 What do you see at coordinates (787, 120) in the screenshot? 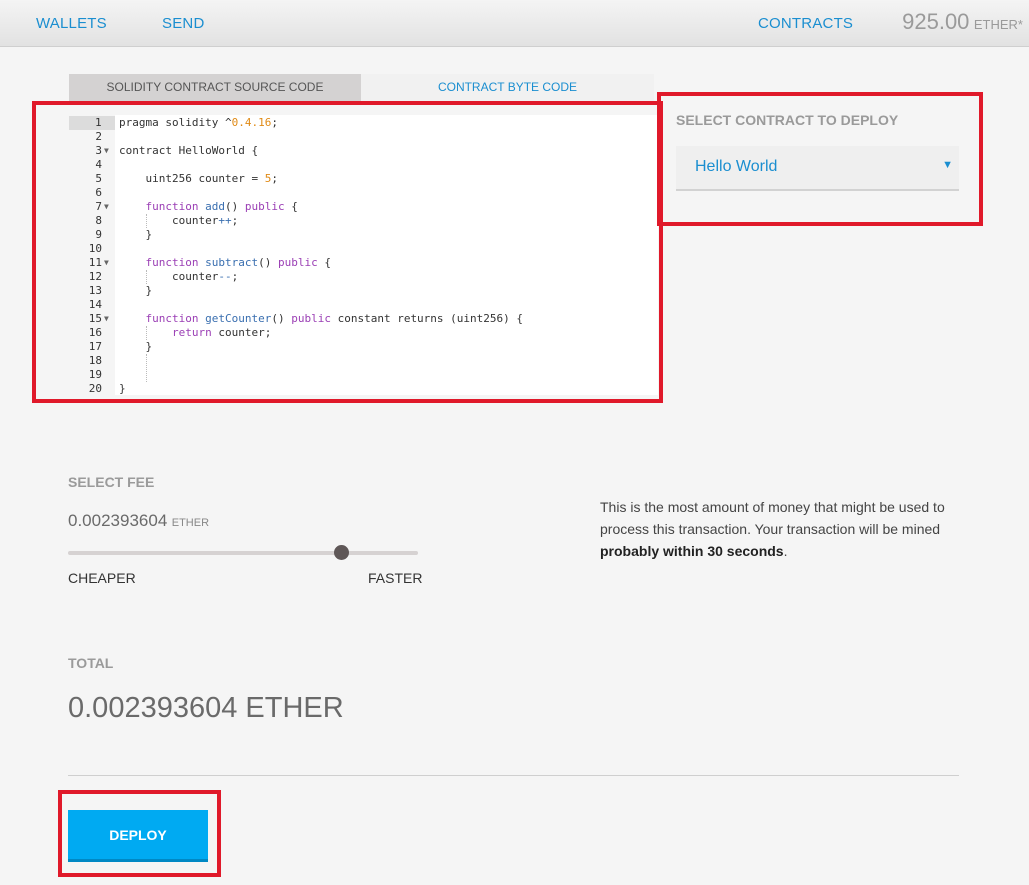
I see `select-contract-label: SELECT CONTRACT TO DEPLOY` at bounding box center [787, 120].